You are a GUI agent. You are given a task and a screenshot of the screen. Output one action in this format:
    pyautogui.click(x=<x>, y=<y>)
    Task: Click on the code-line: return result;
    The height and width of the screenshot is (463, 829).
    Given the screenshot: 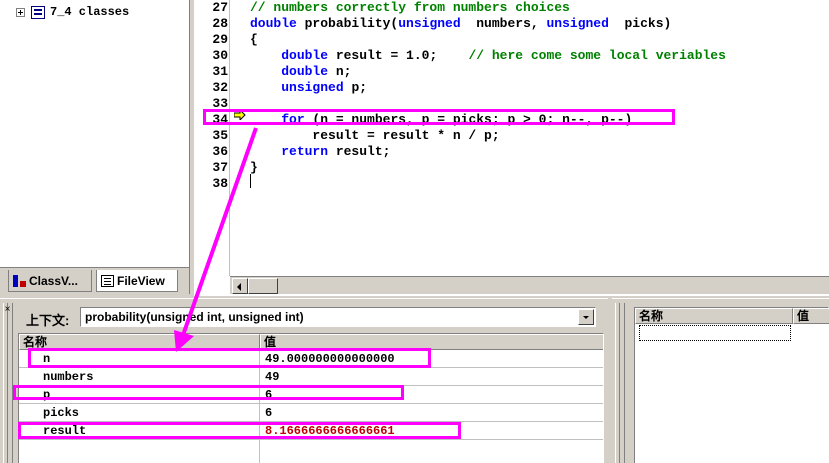 What is the action you would take?
    pyautogui.click(x=320, y=152)
    